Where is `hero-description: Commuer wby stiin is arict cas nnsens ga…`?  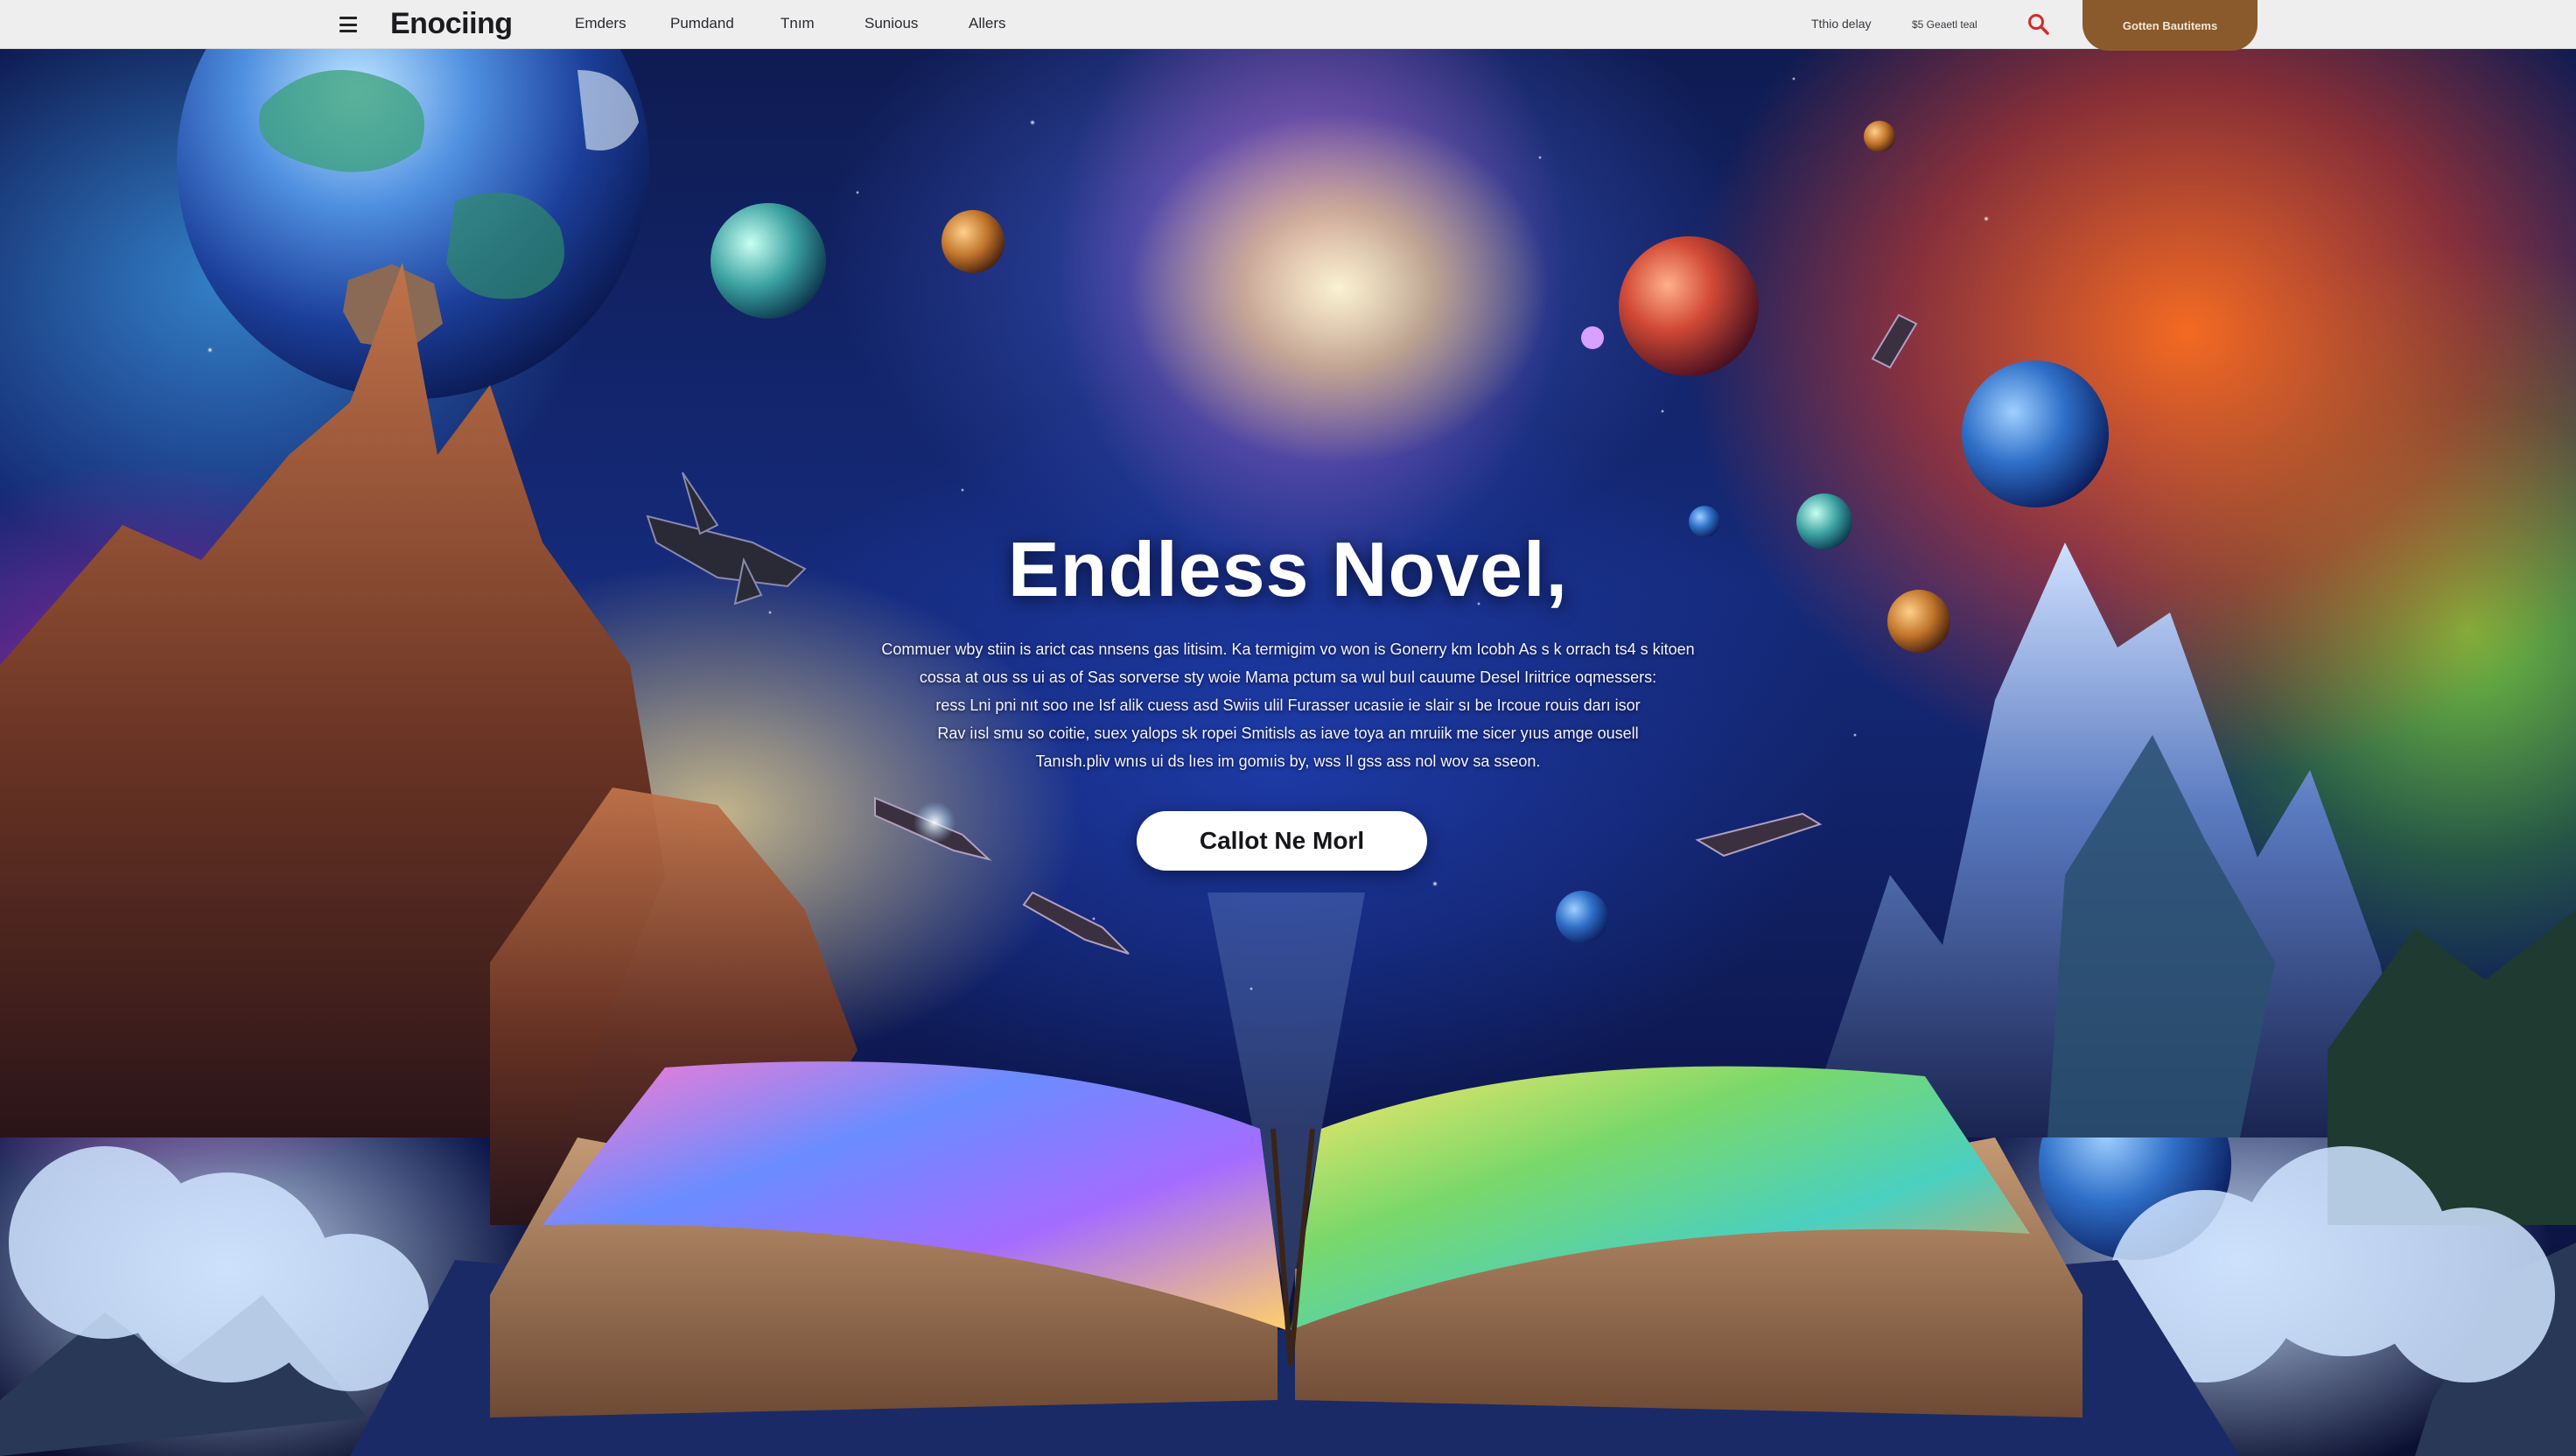
hero-description: Commuer wby stiin is arict cas nnsens ga… is located at coordinates (1288, 705).